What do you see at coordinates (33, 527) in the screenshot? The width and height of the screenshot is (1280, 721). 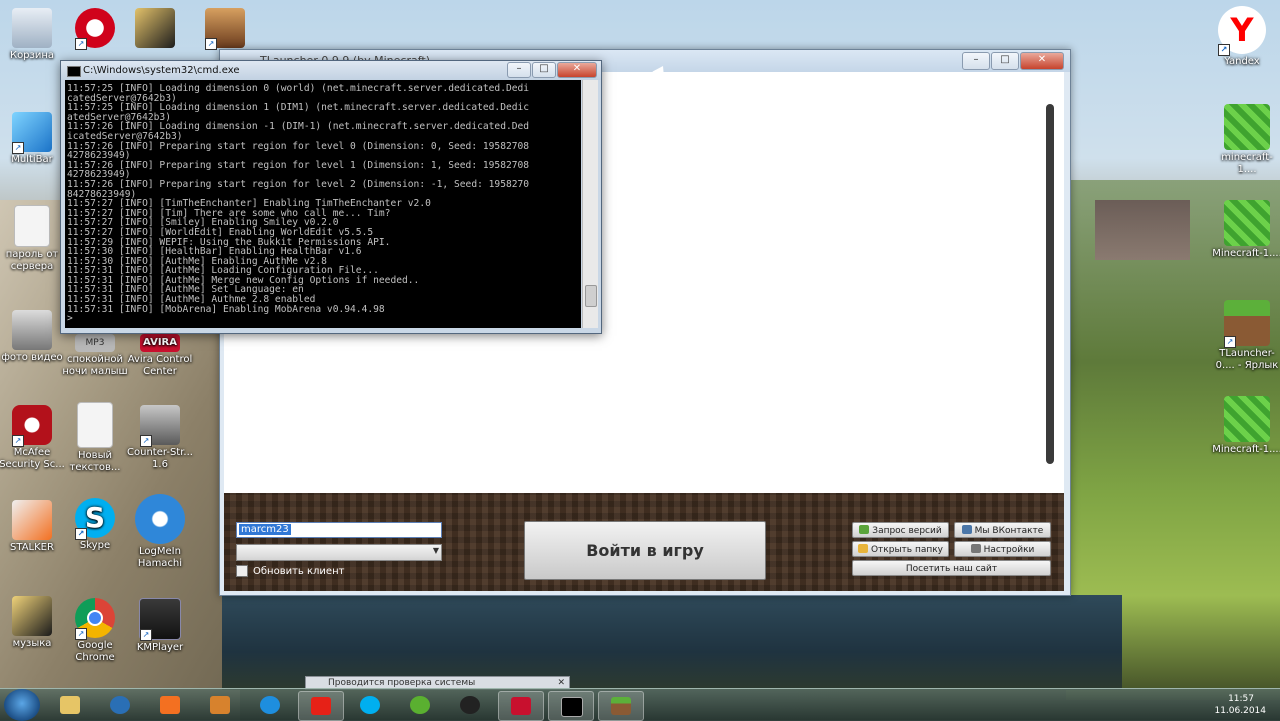 I see `desktop-icon-stalker: STALKER` at bounding box center [33, 527].